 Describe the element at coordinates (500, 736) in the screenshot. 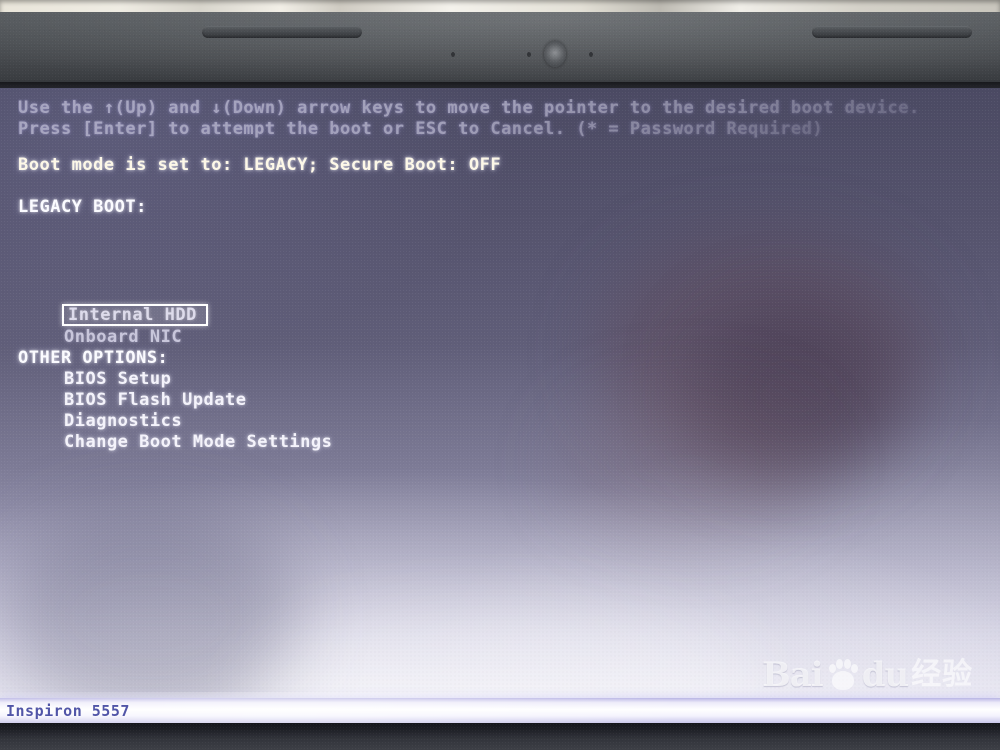

I see `laptop-bottom-bezel` at that location.